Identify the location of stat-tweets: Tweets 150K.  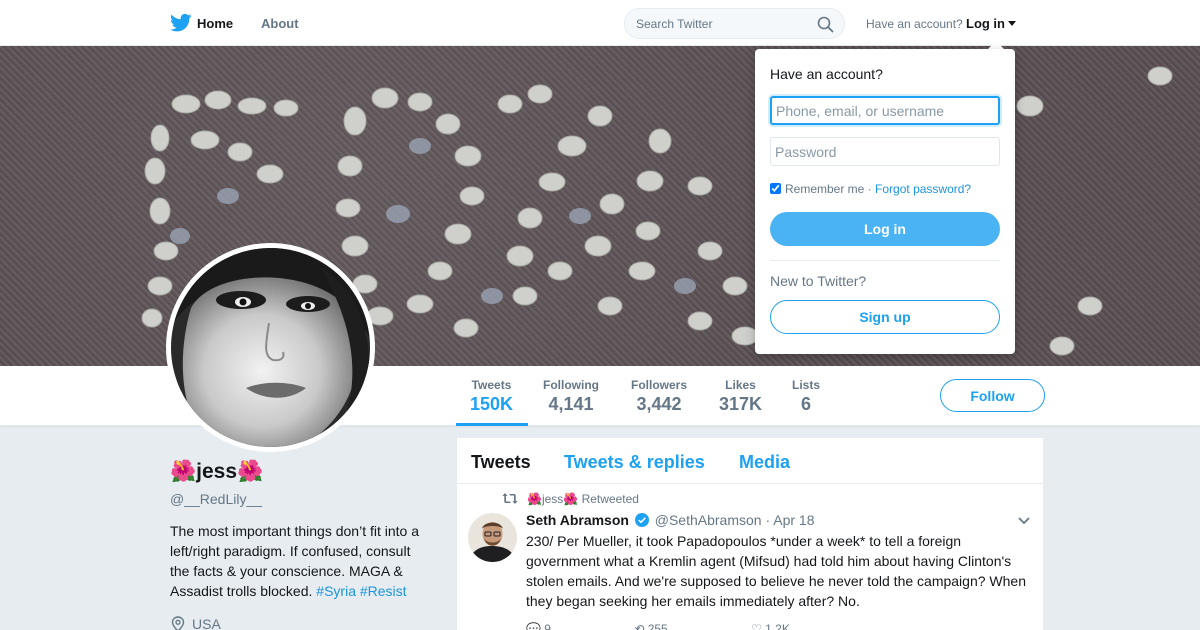
(491, 396).